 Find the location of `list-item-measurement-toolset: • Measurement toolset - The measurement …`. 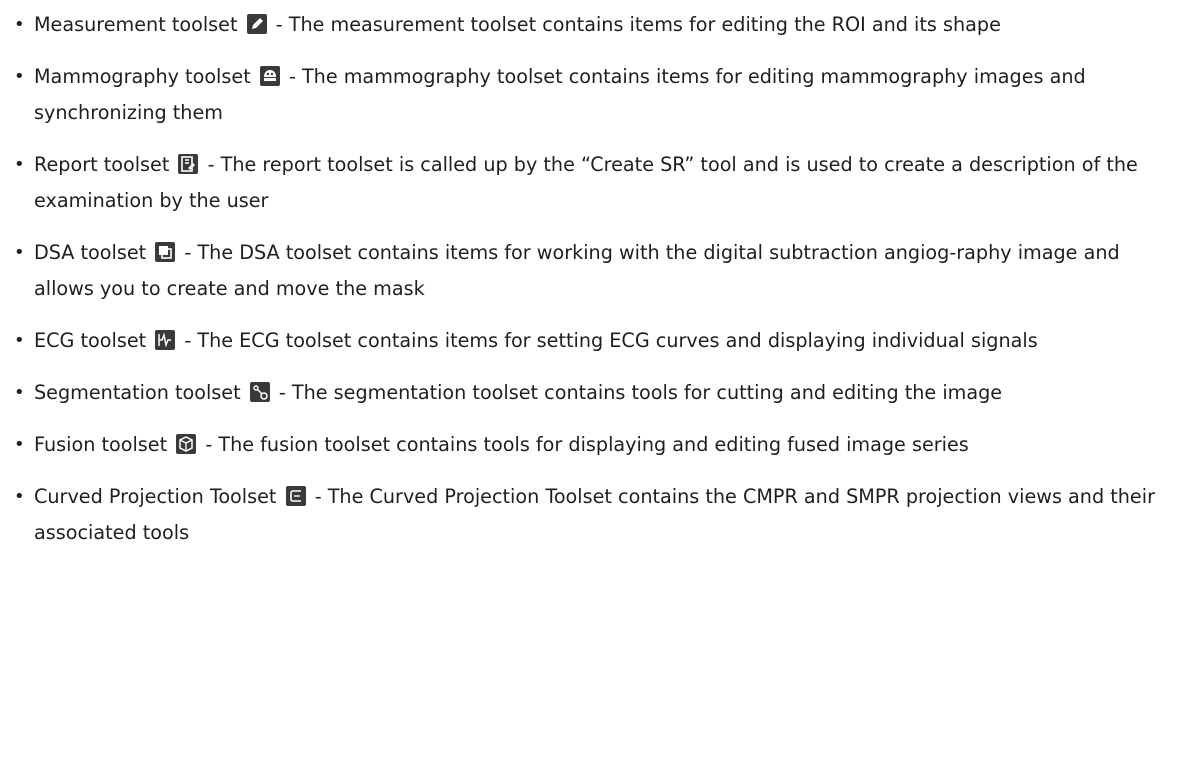

list-item-measurement-toolset: • Measurement toolset - The measurement … is located at coordinates (590, 25).